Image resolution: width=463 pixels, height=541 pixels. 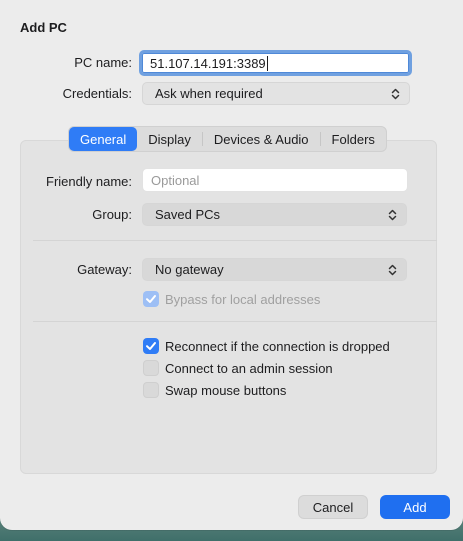 What do you see at coordinates (274, 214) in the screenshot?
I see `group-select: Saved PCs` at bounding box center [274, 214].